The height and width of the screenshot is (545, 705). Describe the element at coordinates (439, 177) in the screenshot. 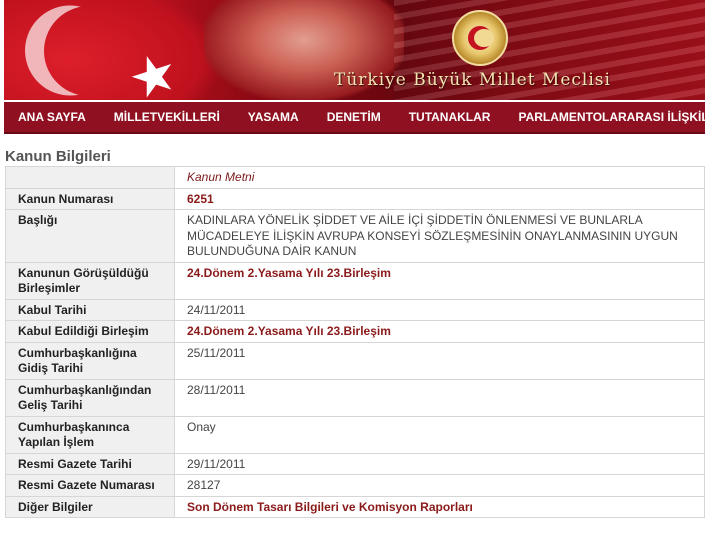

I see `law-text-link: Kanun Metni` at that location.